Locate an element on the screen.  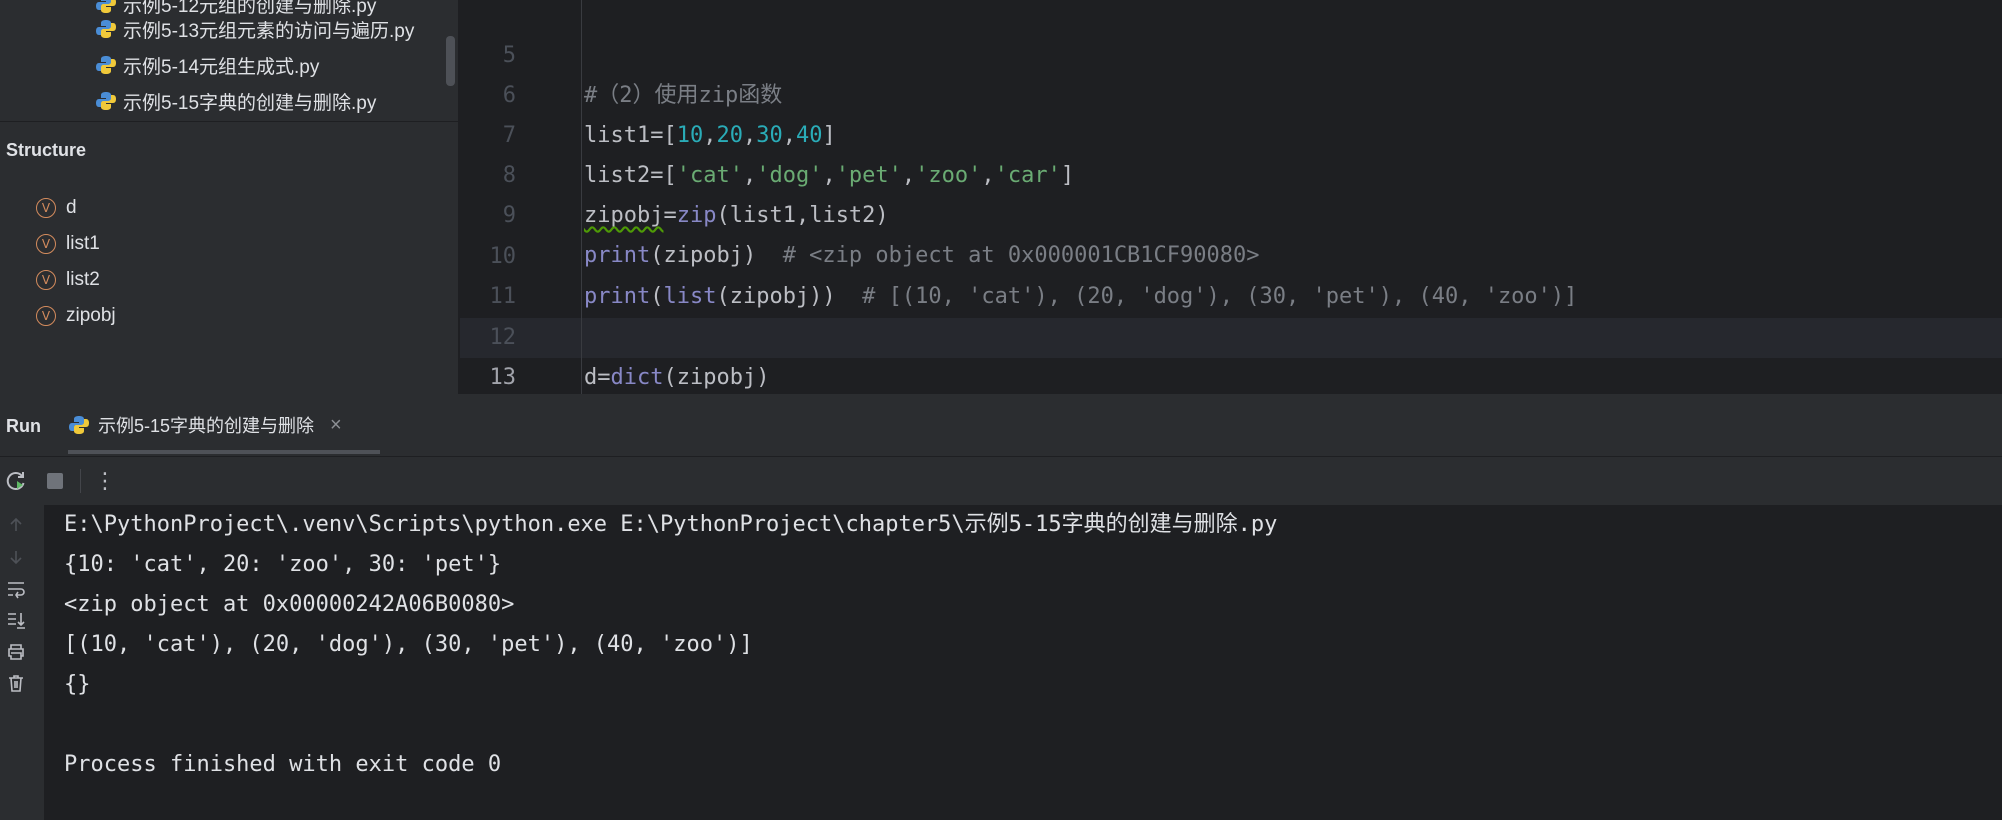
code-line: 11 is located at coordinates (1231, 273).